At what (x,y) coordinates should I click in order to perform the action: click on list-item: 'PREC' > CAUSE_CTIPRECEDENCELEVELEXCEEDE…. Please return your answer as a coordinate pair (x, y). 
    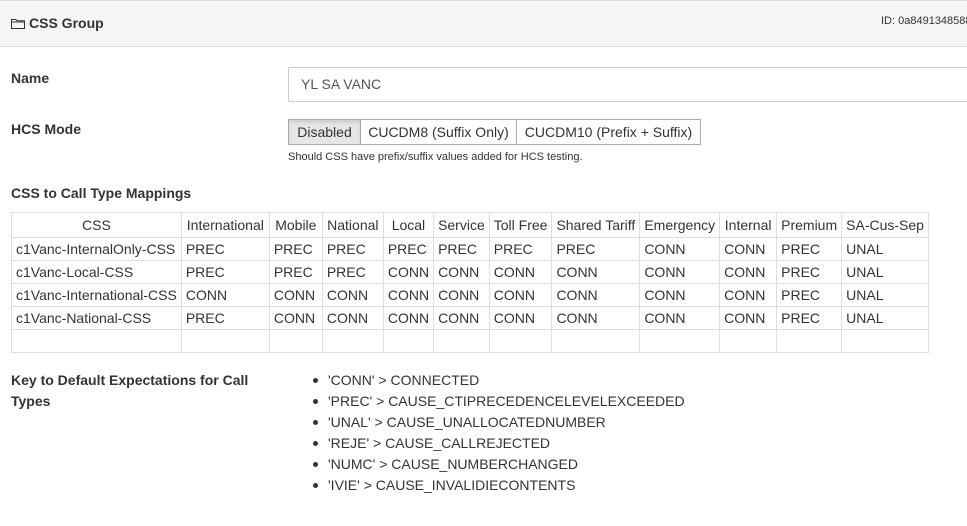
    Looking at the image, I should click on (499, 401).